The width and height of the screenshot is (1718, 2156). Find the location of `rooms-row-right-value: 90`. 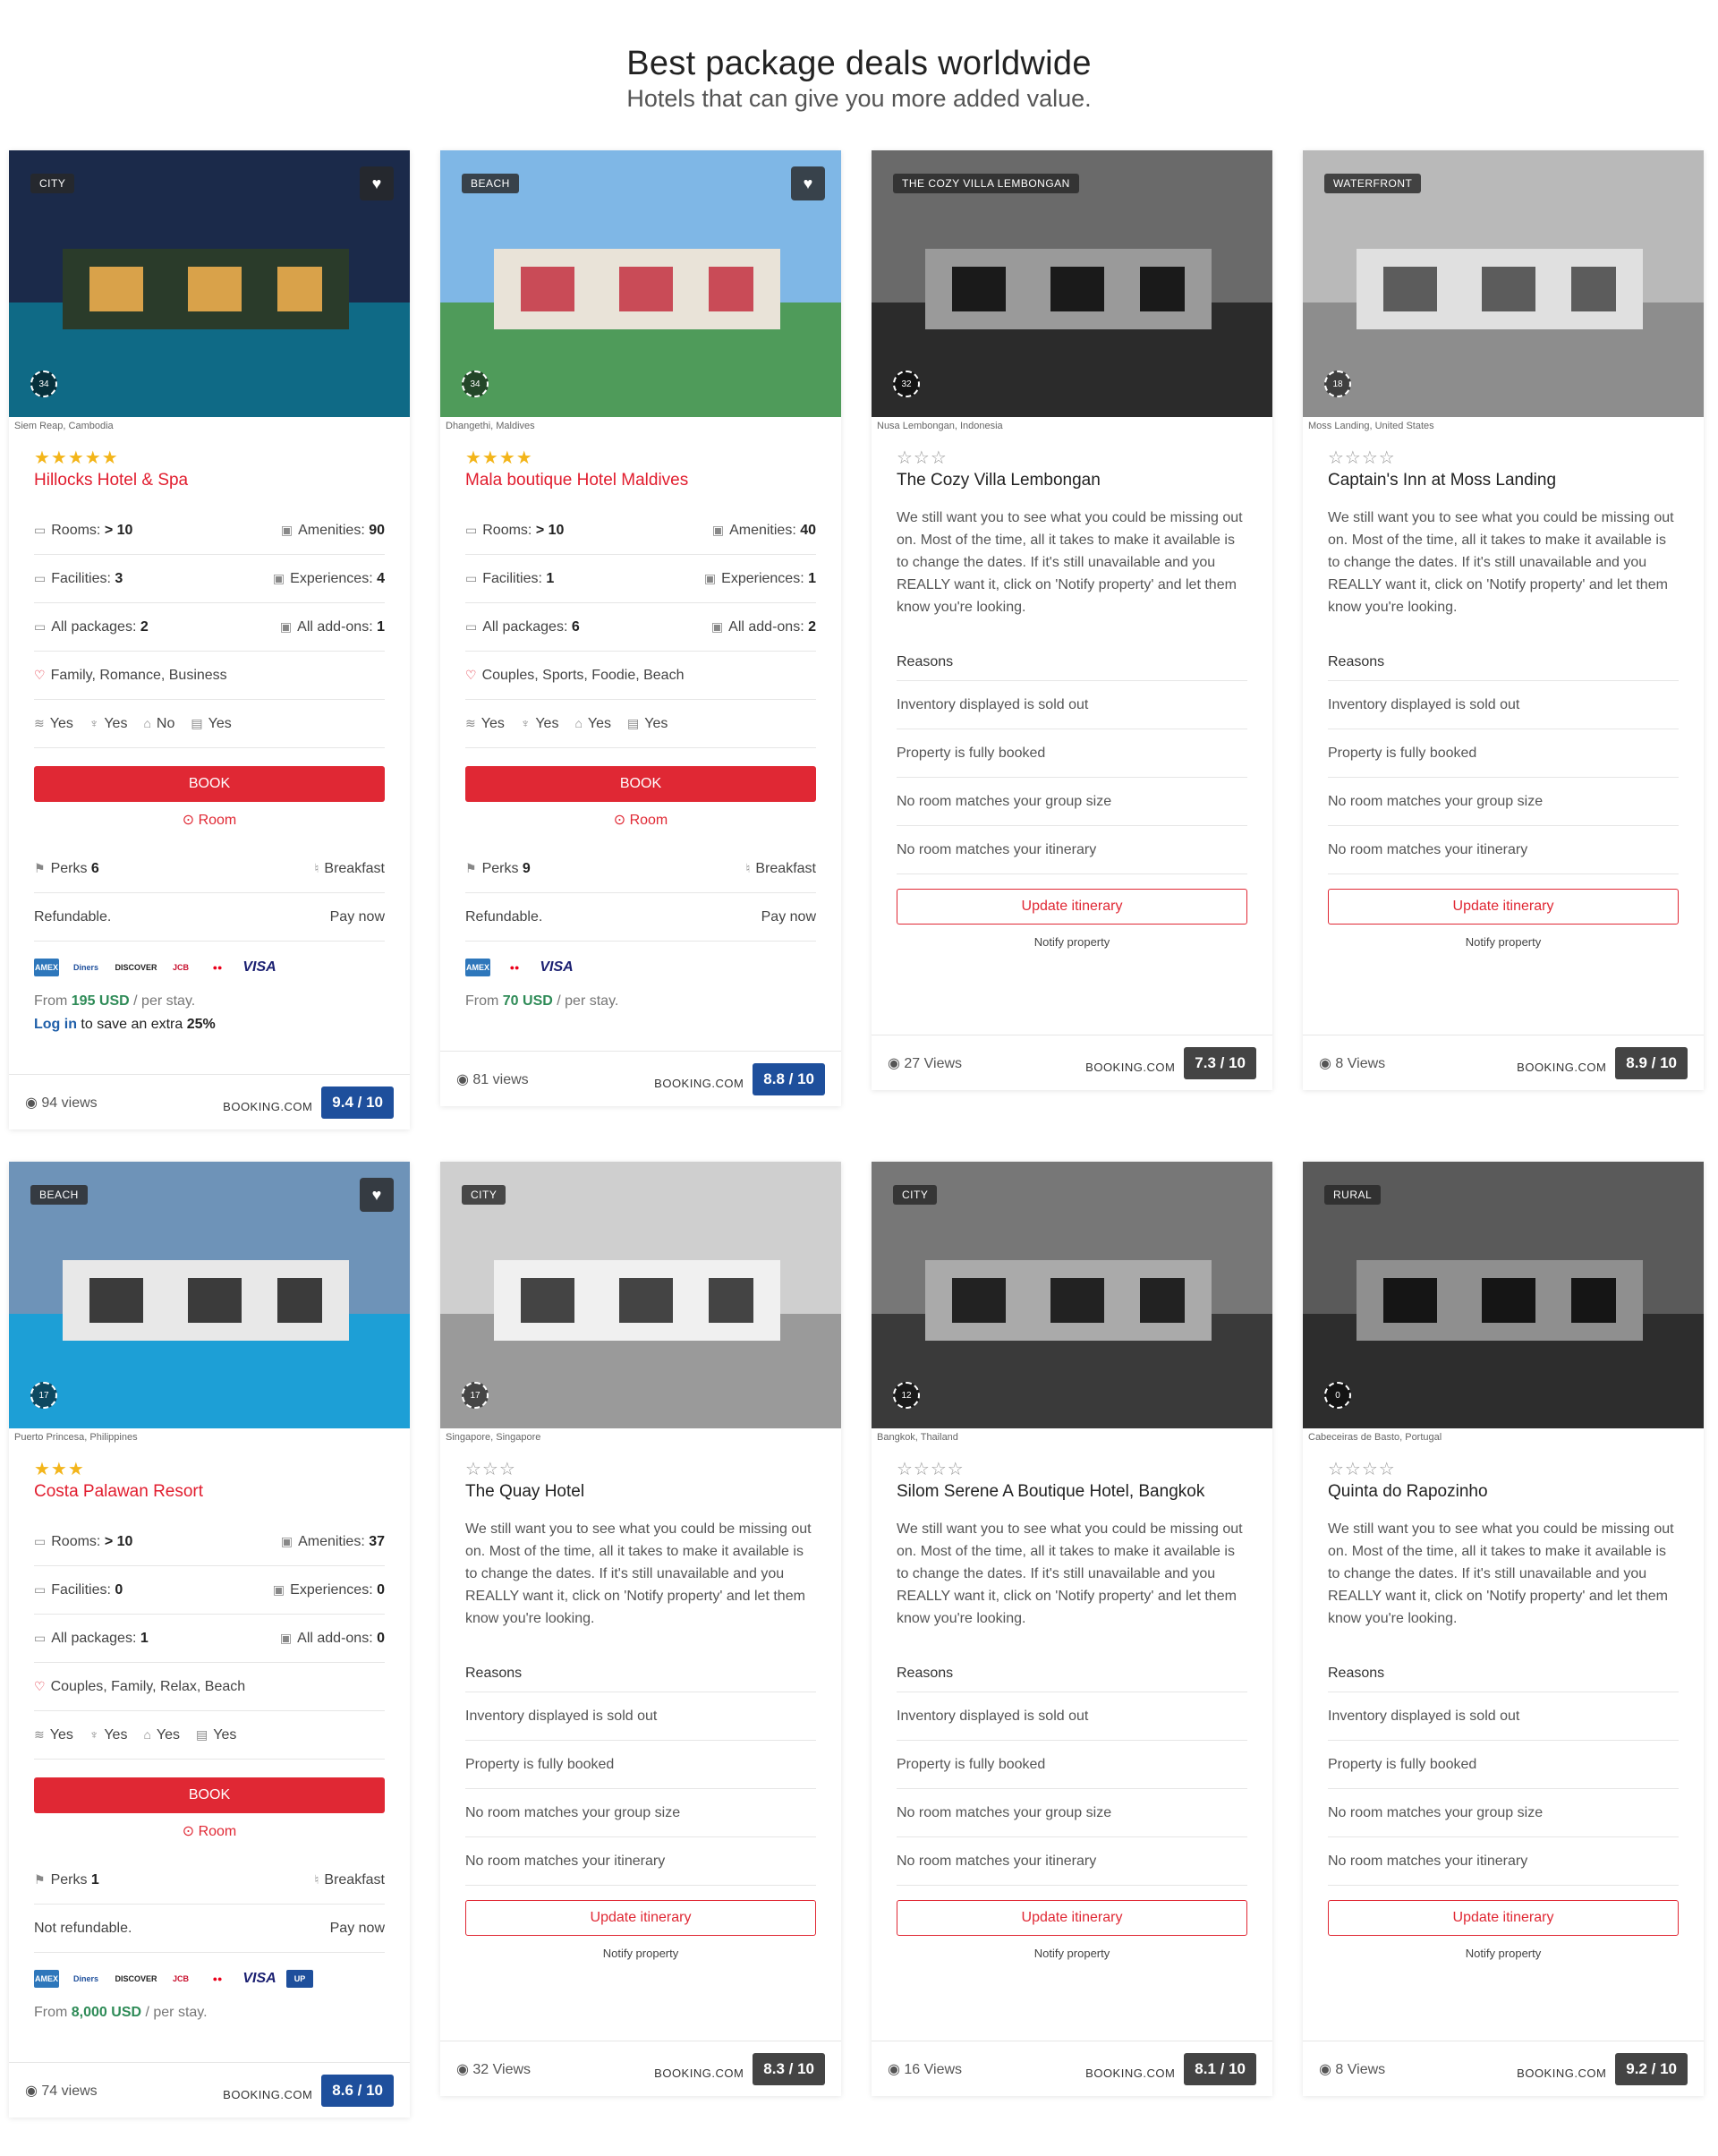

rooms-row-right-value: 90 is located at coordinates (377, 530).